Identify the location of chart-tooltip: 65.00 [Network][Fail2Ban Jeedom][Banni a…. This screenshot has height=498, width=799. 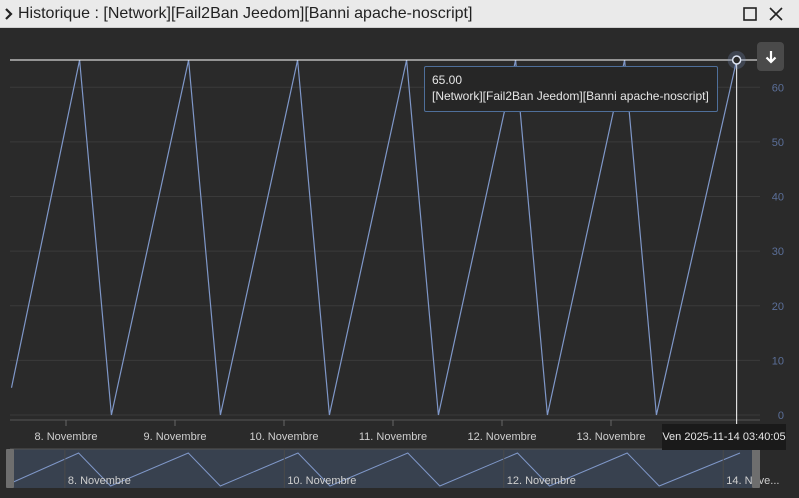
(571, 89).